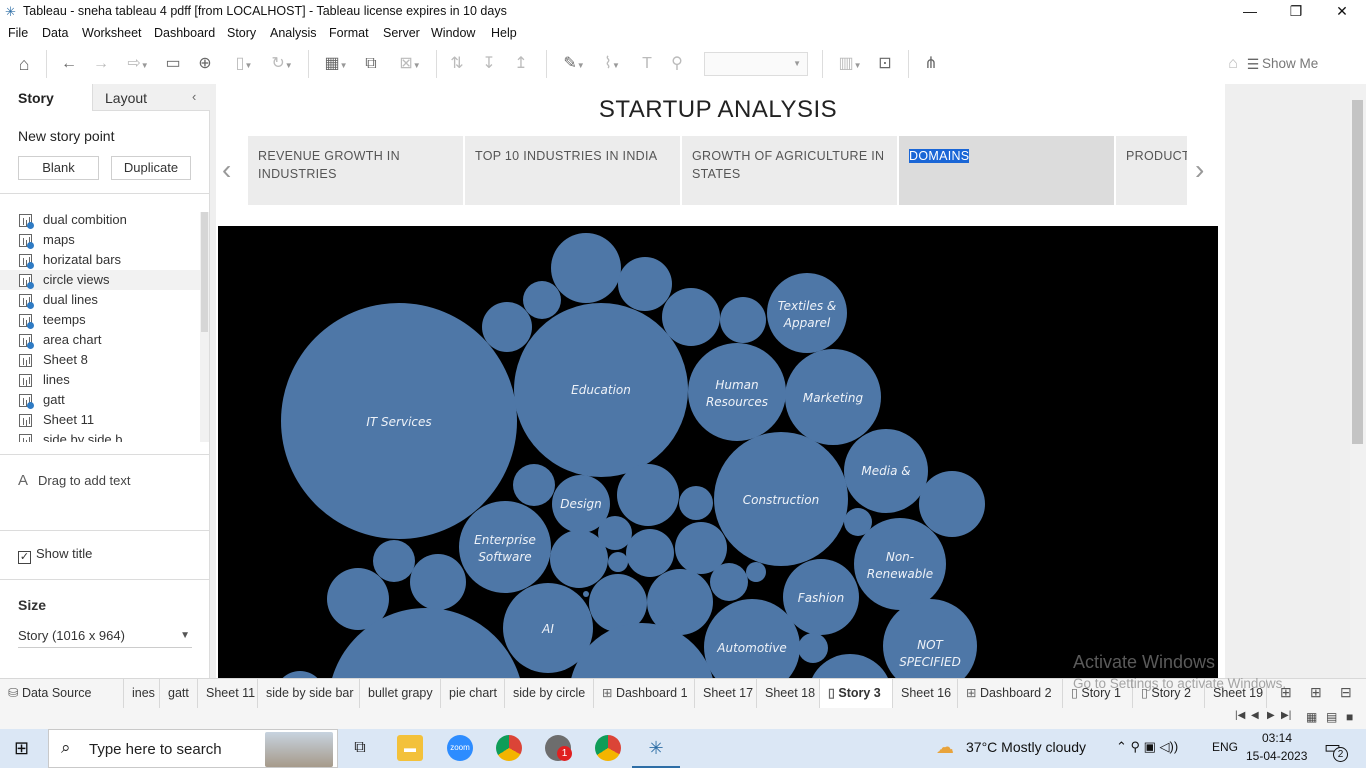  What do you see at coordinates (850, 64) in the screenshot?
I see `show-cards-icon: ▥▼` at bounding box center [850, 64].